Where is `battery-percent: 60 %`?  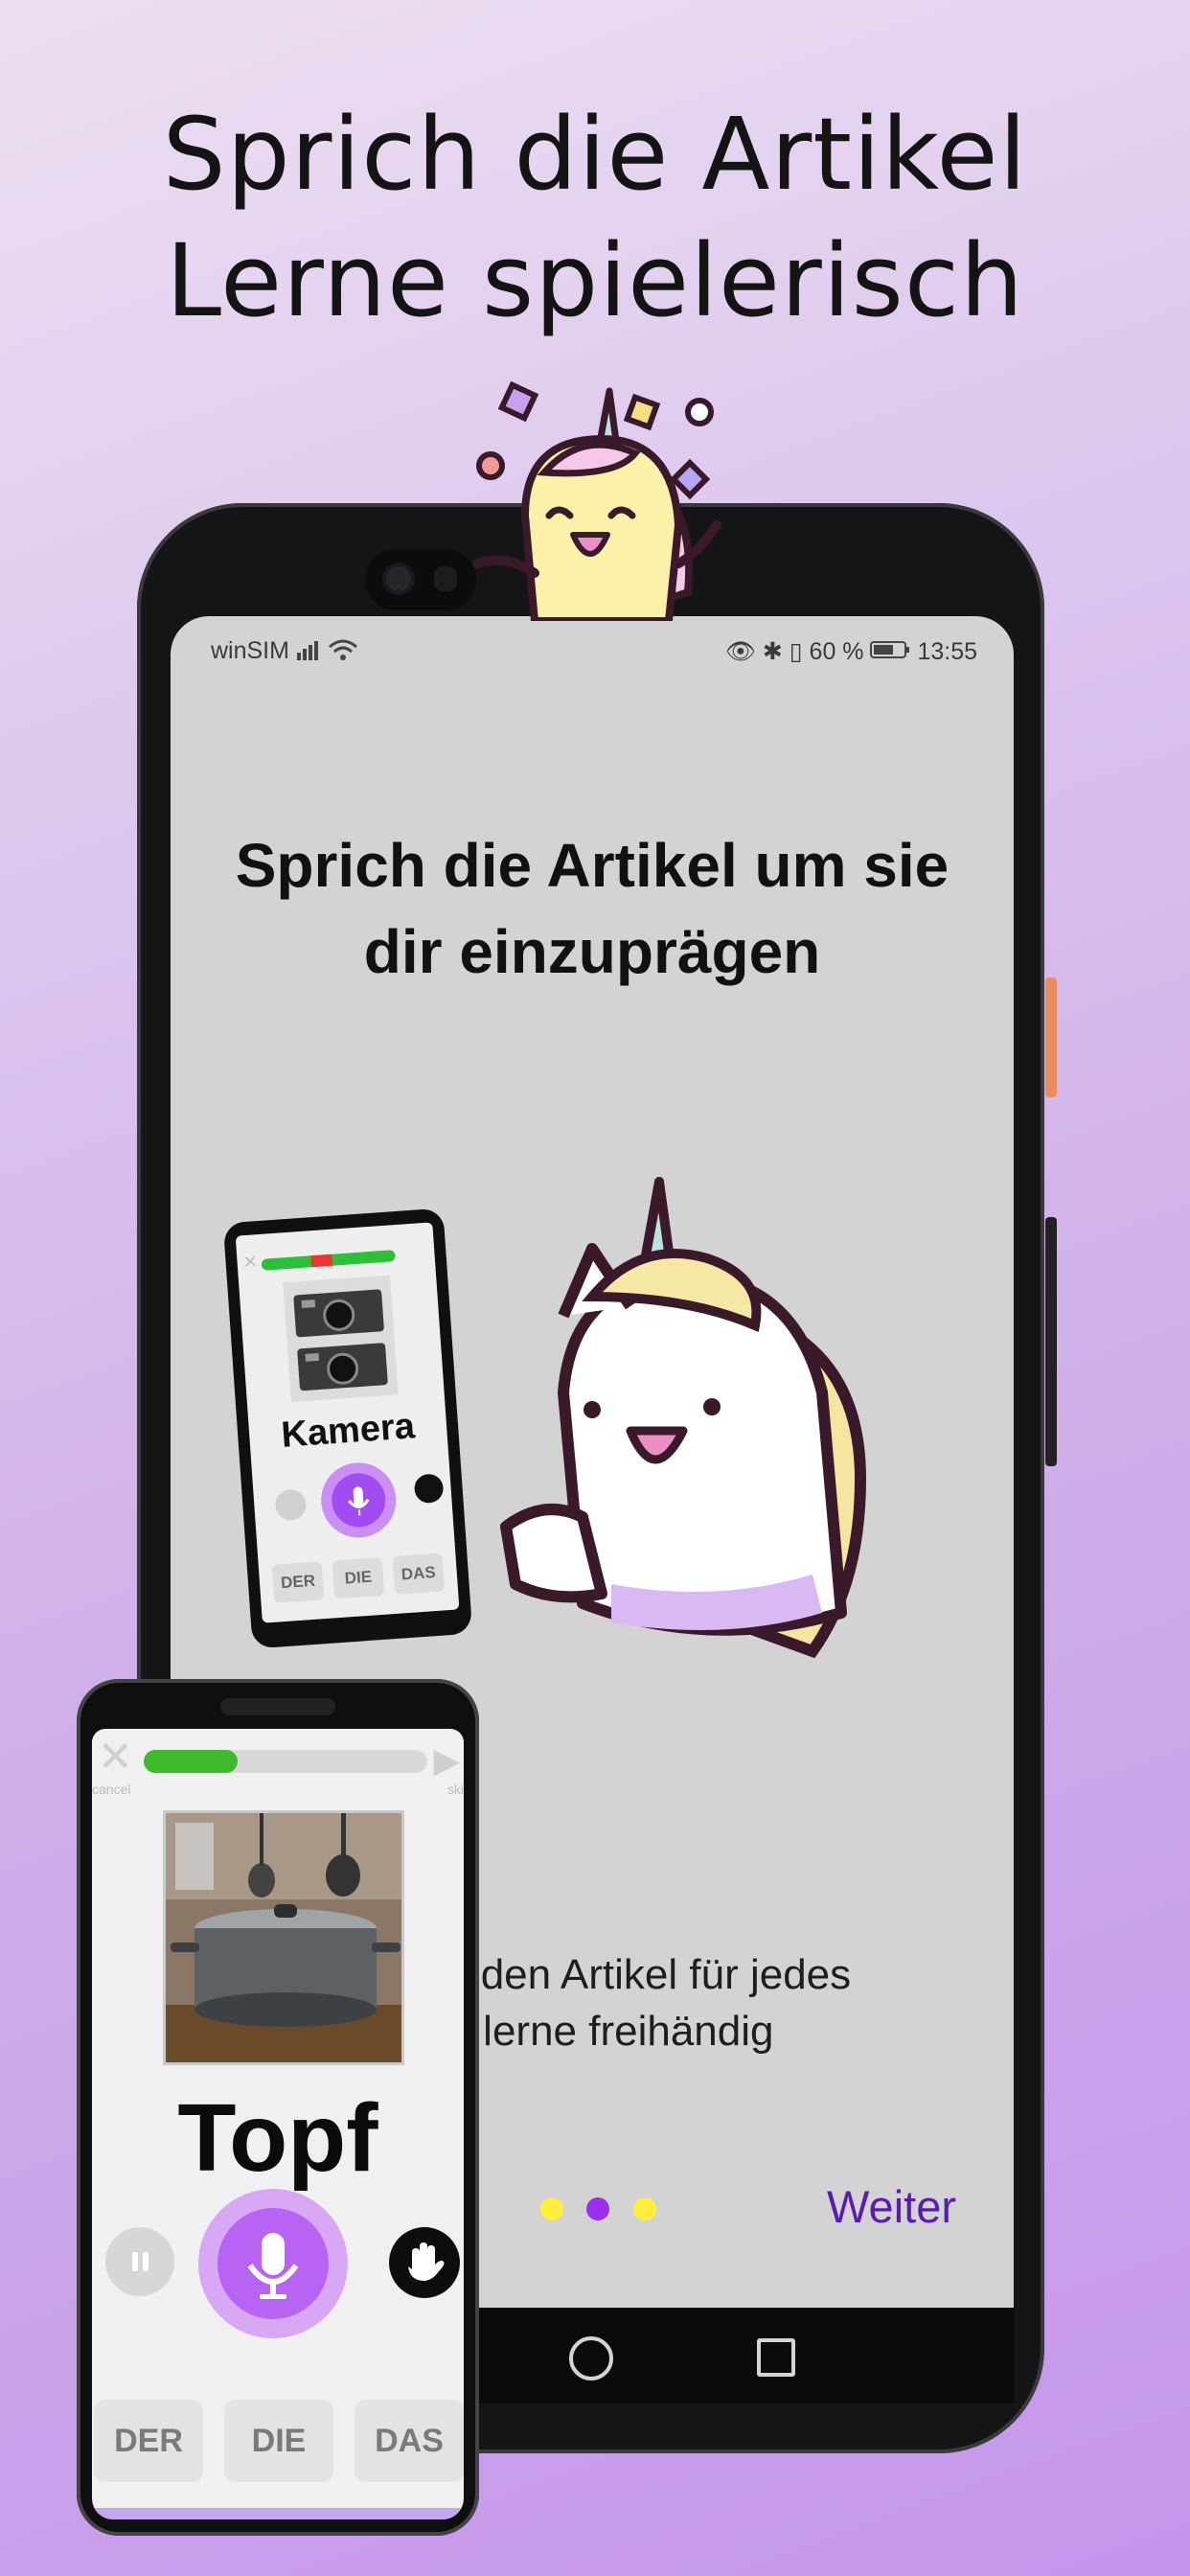 battery-percent: 60 % is located at coordinates (837, 651).